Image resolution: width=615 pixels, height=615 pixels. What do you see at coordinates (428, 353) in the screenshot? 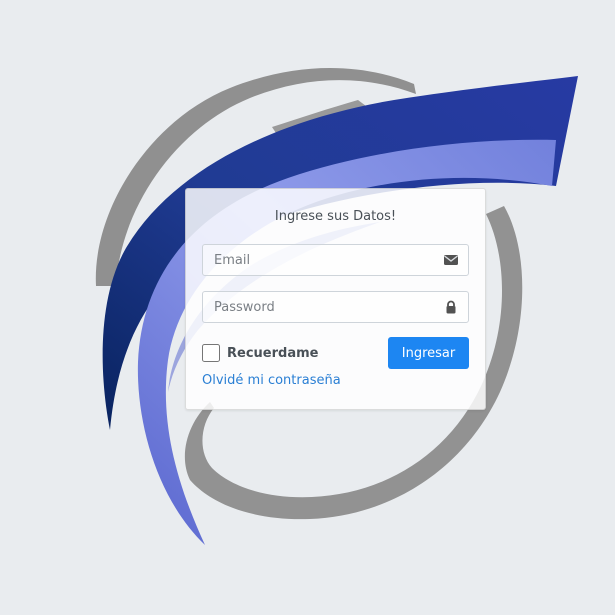
I see `login-button: Ingresar` at bounding box center [428, 353].